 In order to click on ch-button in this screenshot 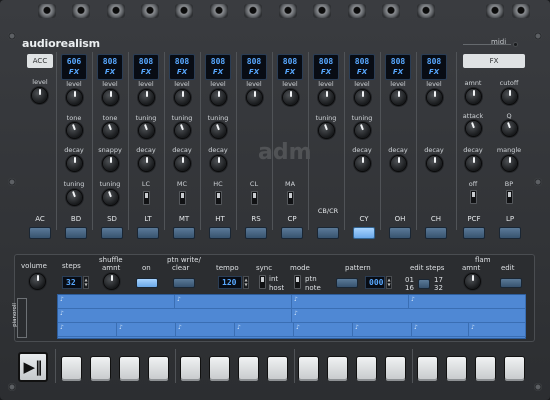, I will do `click(436, 233)`.